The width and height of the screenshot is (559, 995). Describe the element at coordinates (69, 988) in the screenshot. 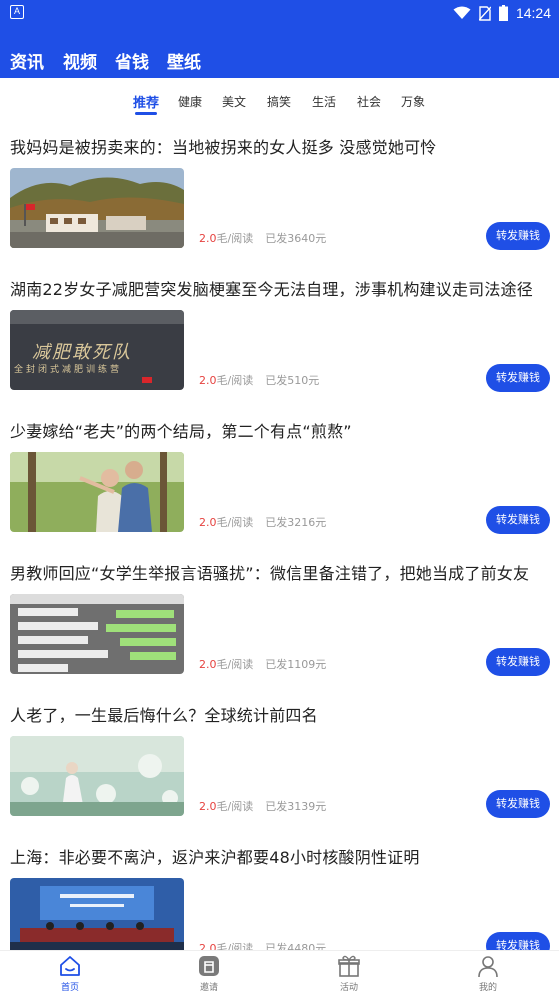

I see `bottom-nav-label: 首页` at that location.